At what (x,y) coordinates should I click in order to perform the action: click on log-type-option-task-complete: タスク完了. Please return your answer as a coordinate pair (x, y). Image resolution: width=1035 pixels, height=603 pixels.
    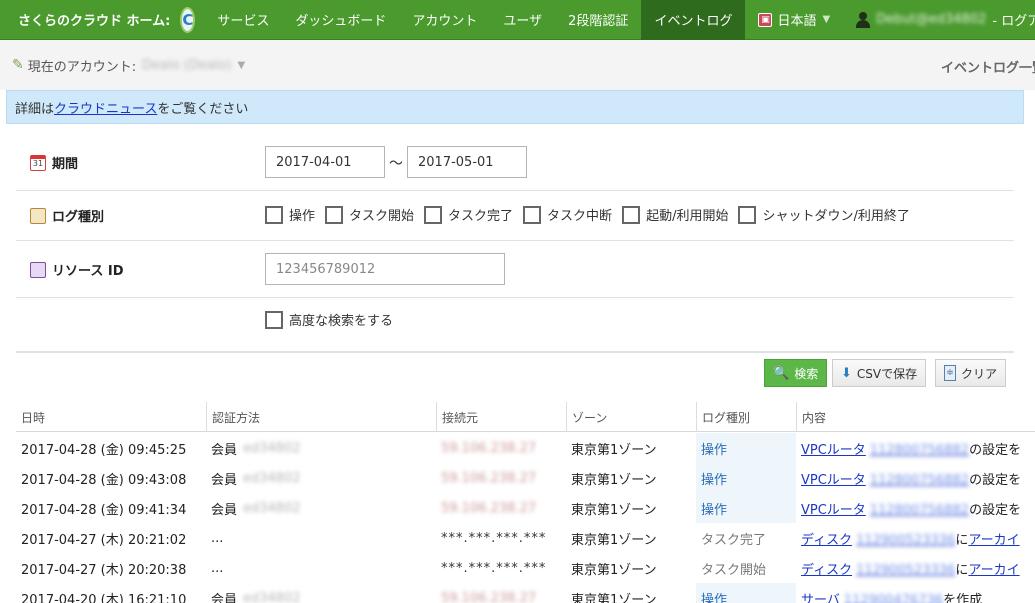
    Looking at the image, I should click on (468, 214).